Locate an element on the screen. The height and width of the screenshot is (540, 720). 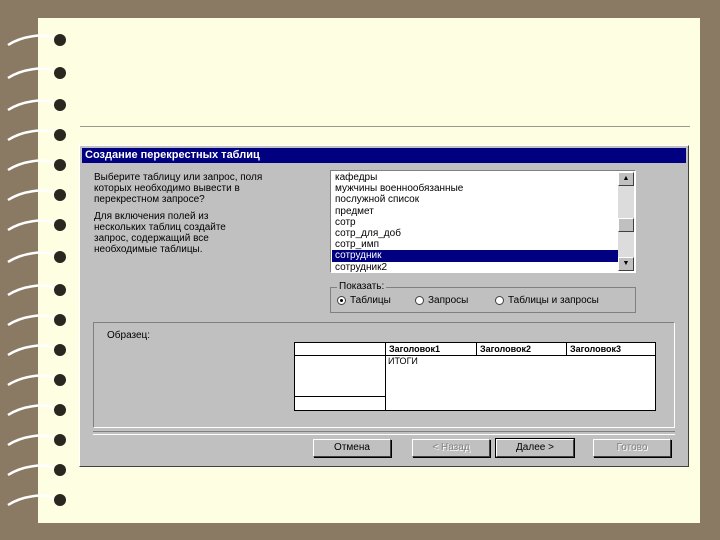
instruction-line: Для включения полей из is located at coordinates (151, 216).